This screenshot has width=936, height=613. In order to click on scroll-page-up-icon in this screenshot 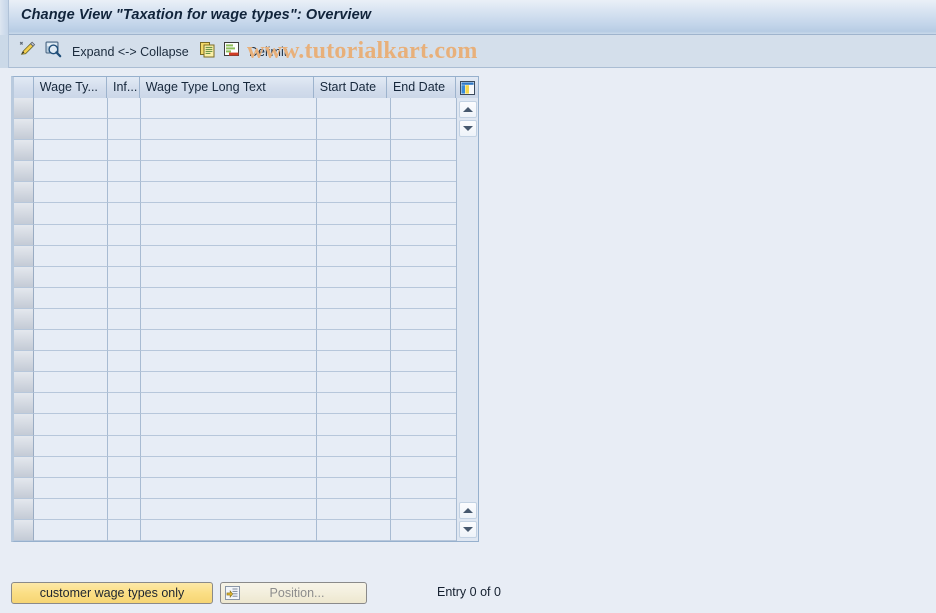, I will do `click(468, 510)`.